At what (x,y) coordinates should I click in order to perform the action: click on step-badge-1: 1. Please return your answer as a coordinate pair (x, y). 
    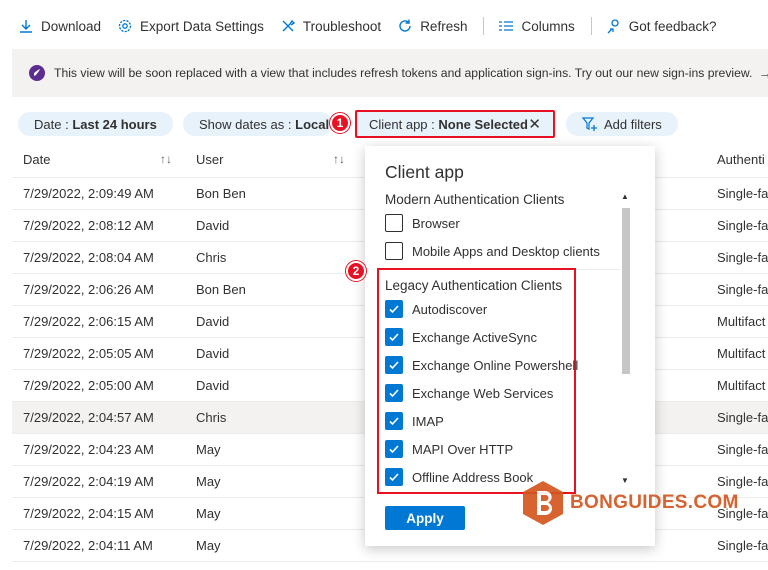
    Looking at the image, I should click on (340, 123).